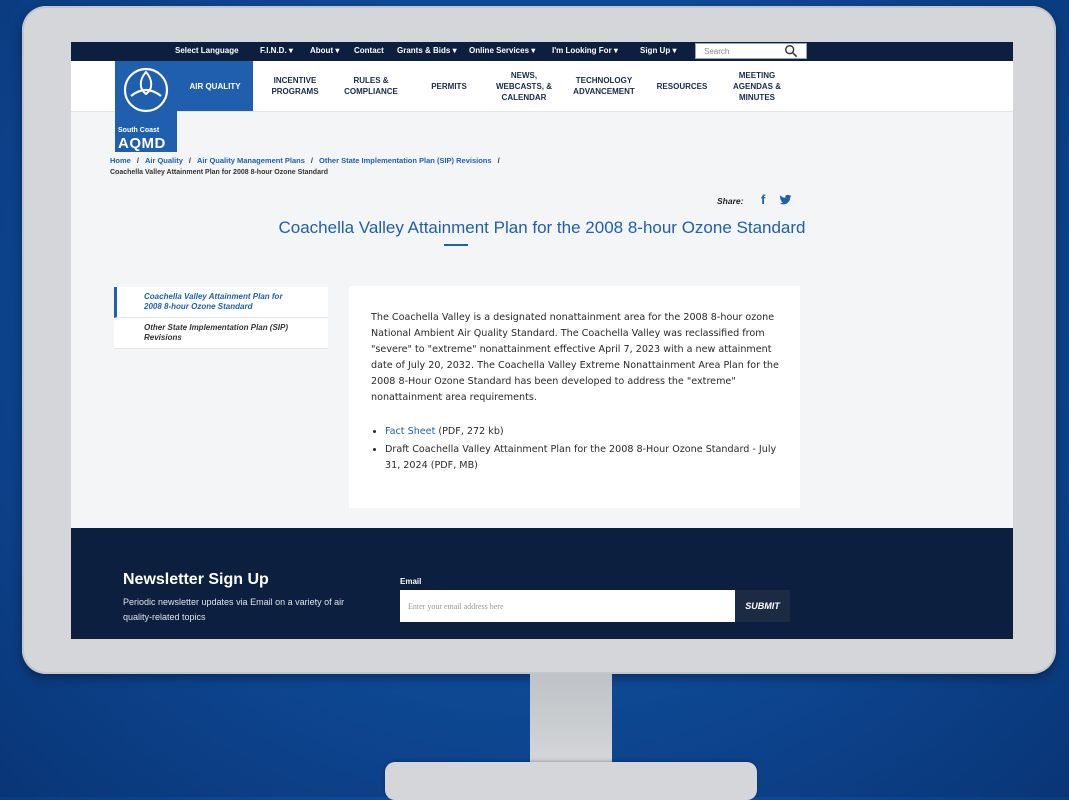  I want to click on monitor-stand-base, so click(571, 781).